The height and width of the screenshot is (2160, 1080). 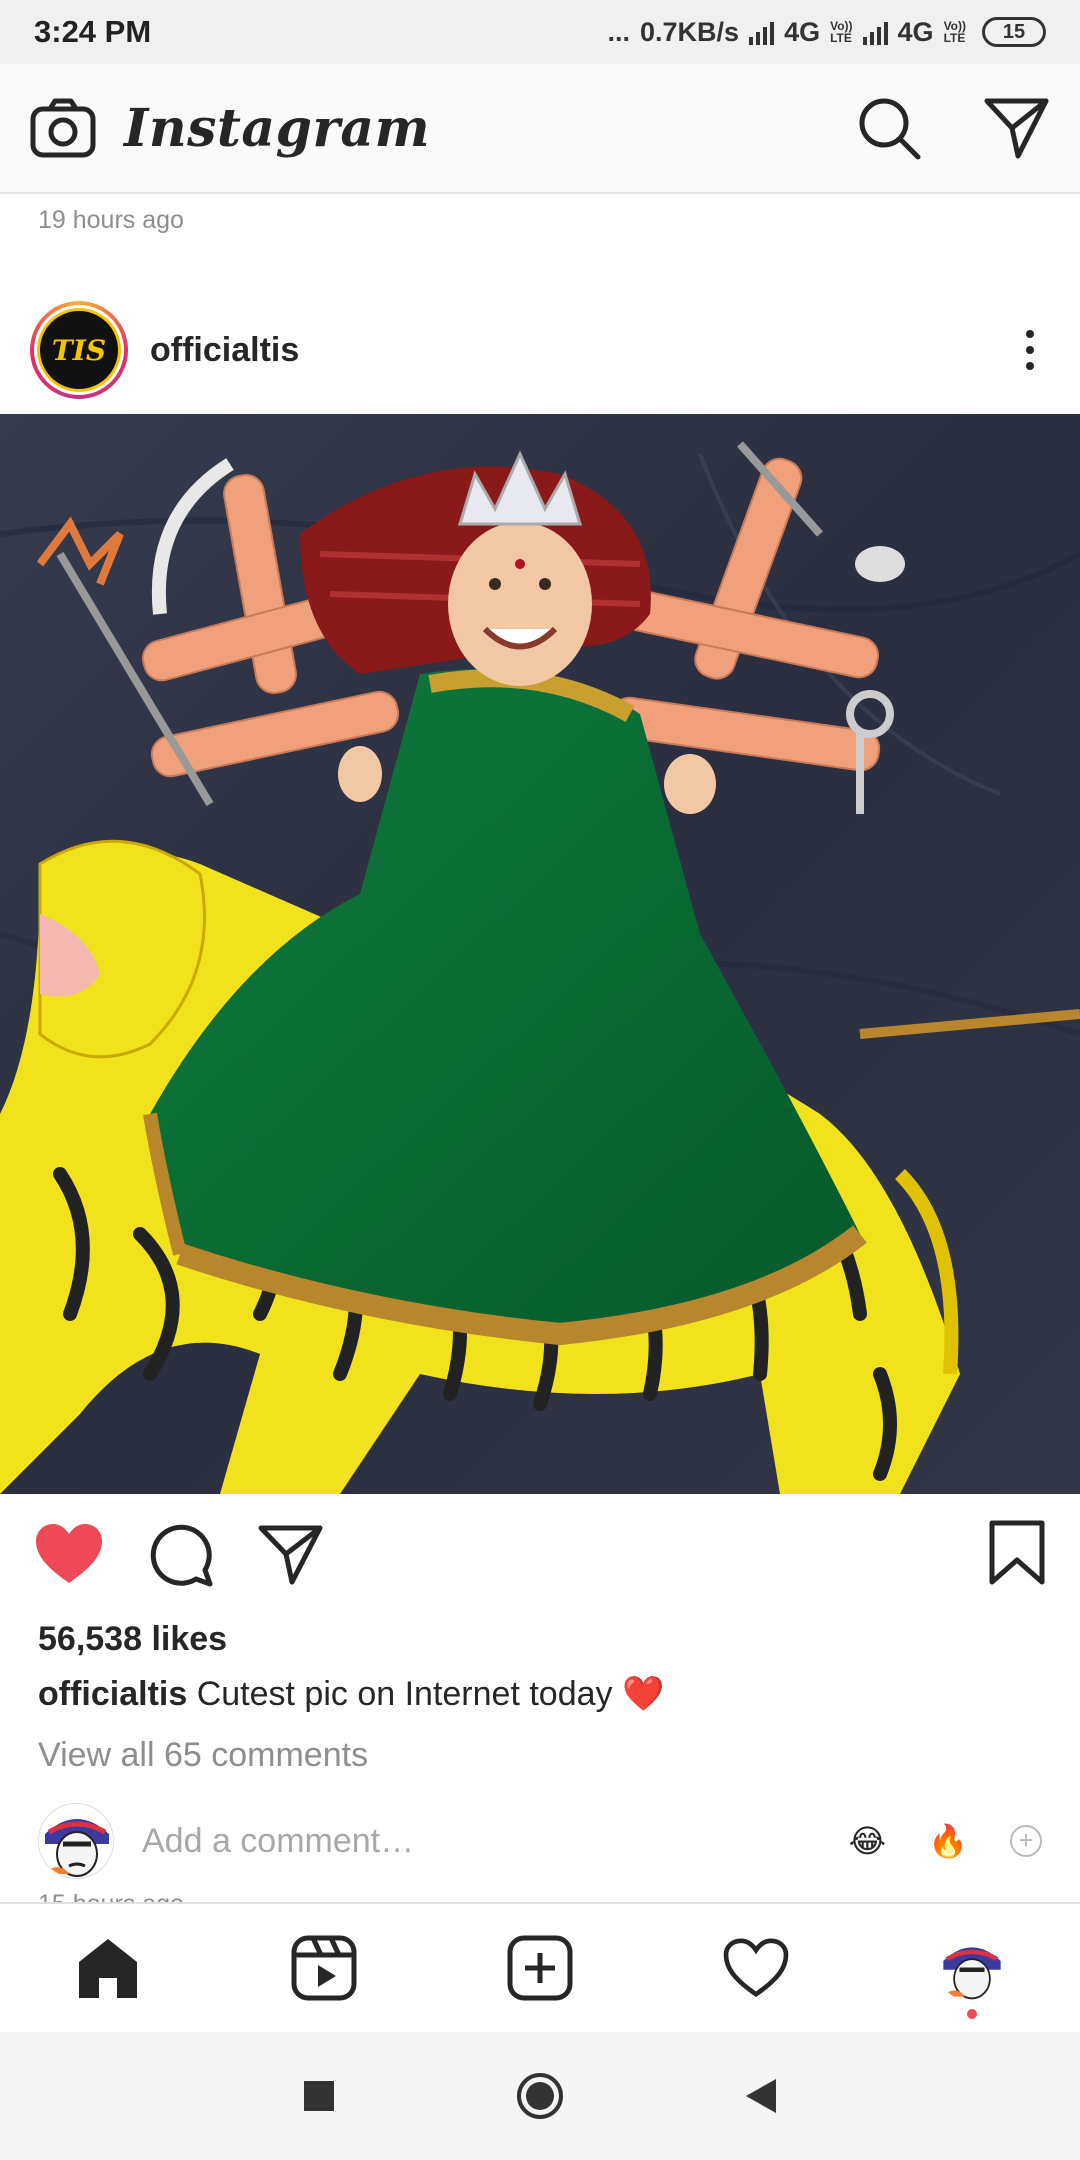 I want to click on recent-apps-icon, so click(x=319, y=2096).